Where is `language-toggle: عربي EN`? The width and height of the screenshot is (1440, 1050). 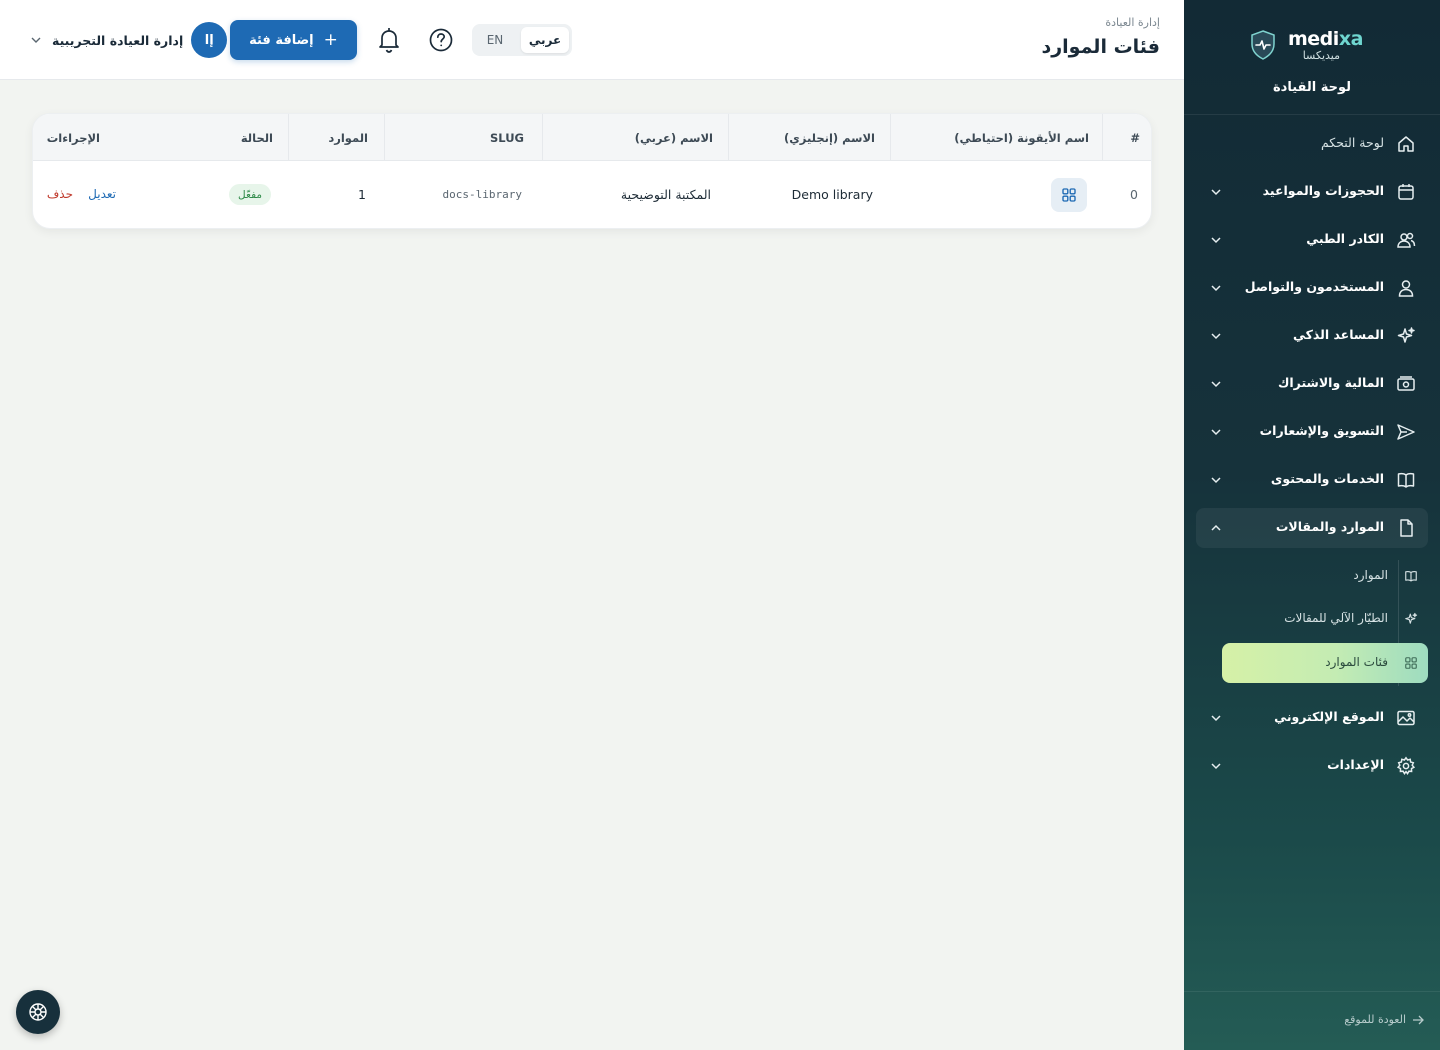
language-toggle: عربي EN is located at coordinates (522, 40).